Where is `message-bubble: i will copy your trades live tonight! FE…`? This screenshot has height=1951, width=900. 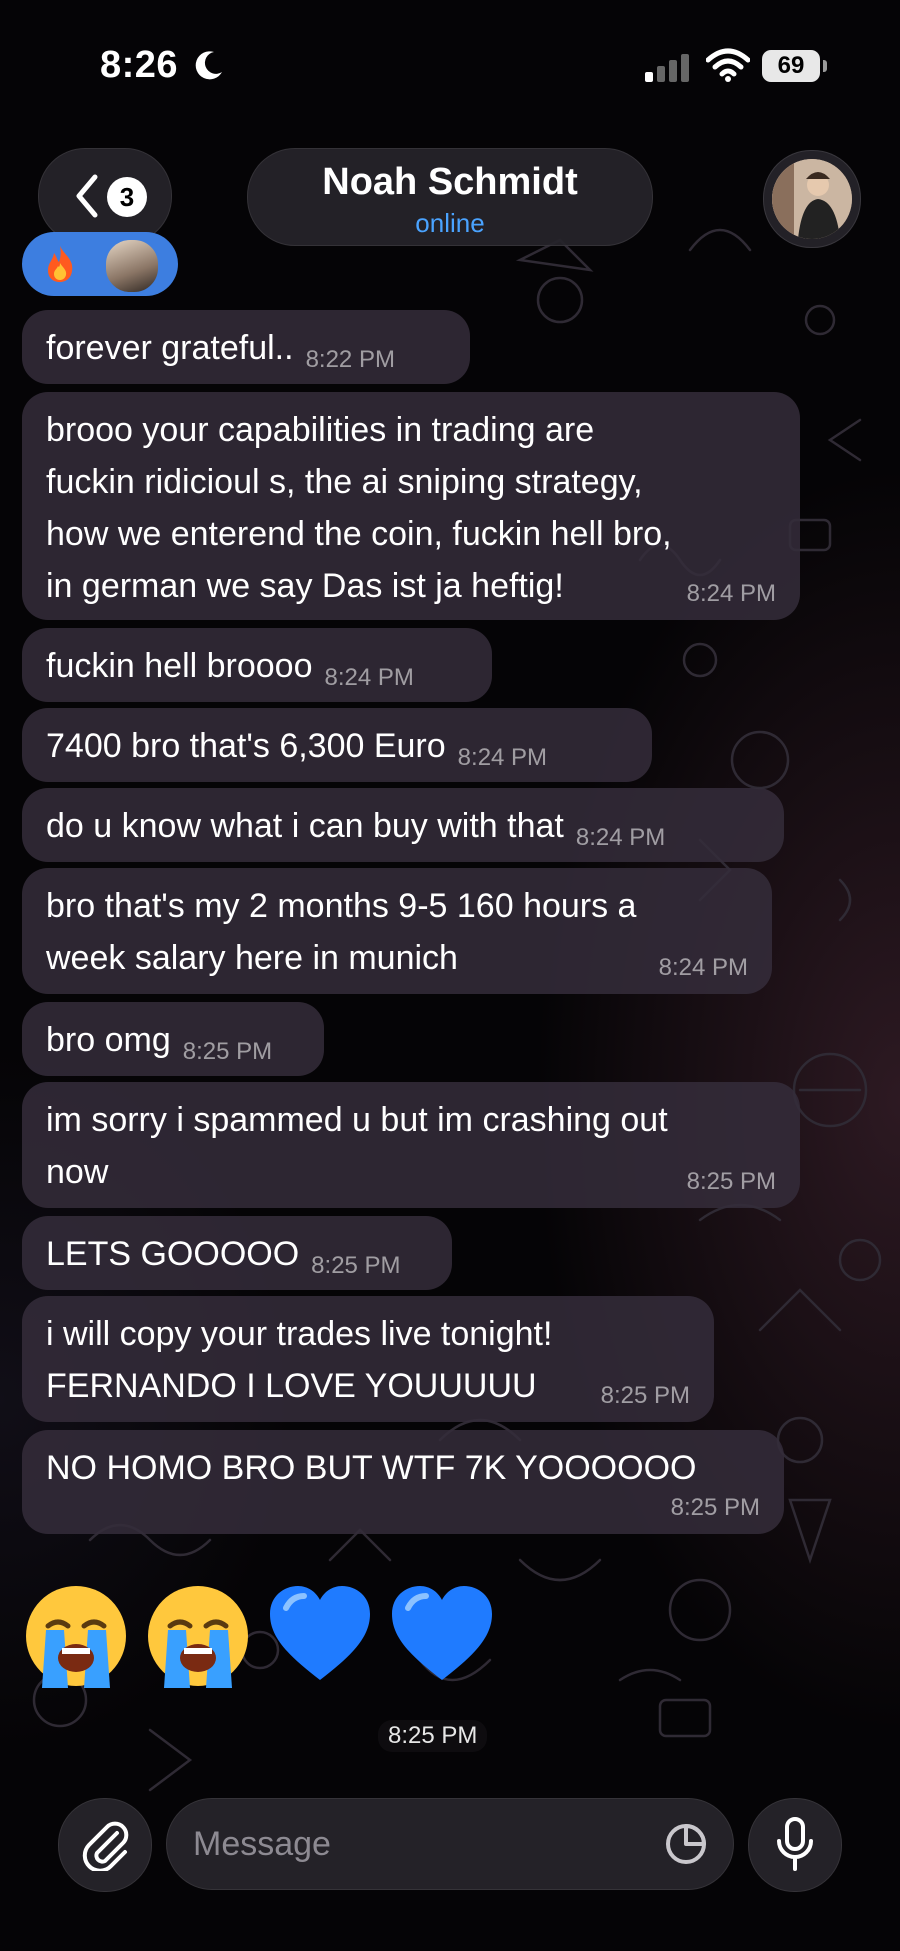 message-bubble: i will copy your trades live tonight! FE… is located at coordinates (368, 1359).